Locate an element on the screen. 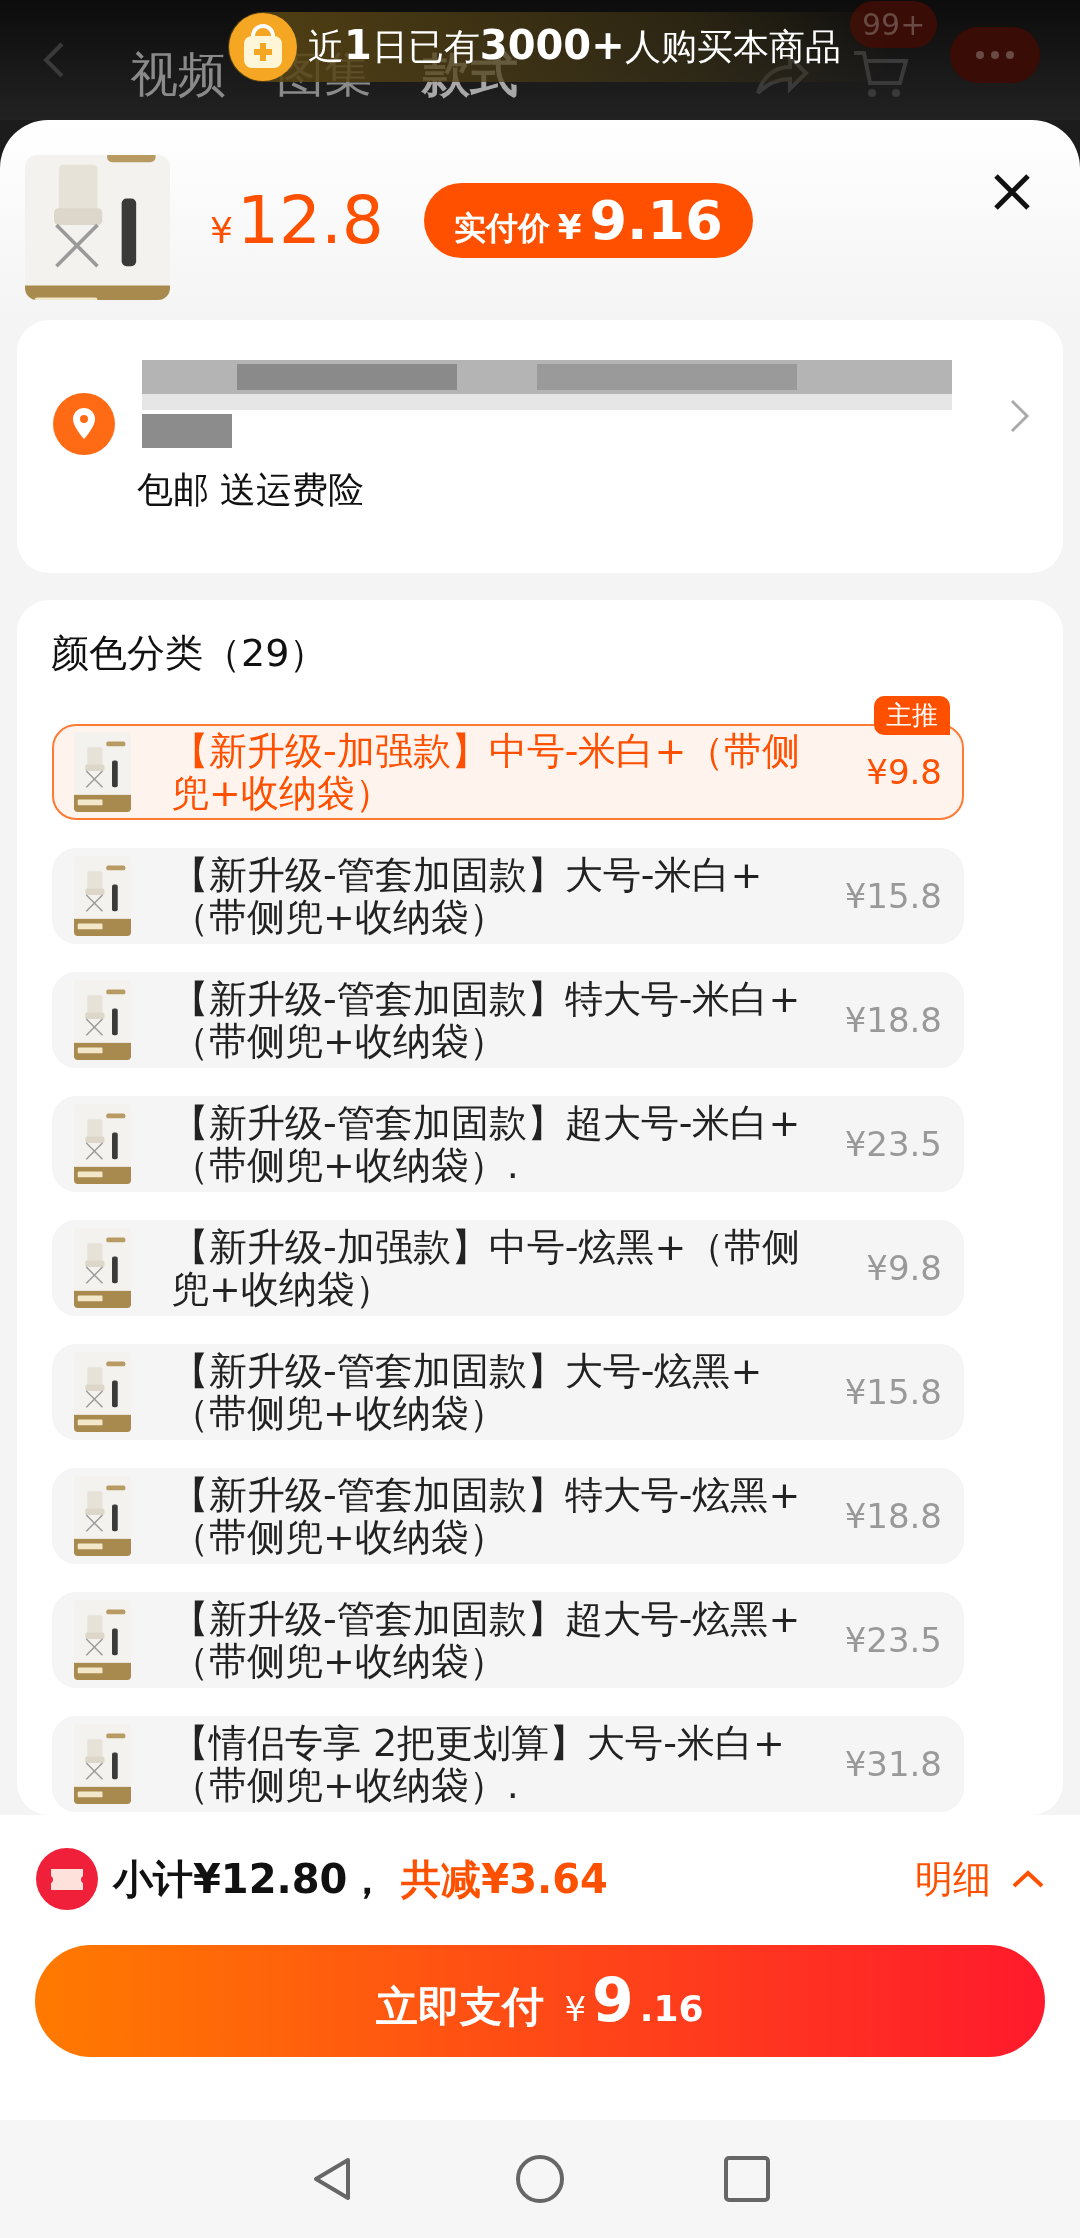  cart-badge: 99+ is located at coordinates (894, 24).